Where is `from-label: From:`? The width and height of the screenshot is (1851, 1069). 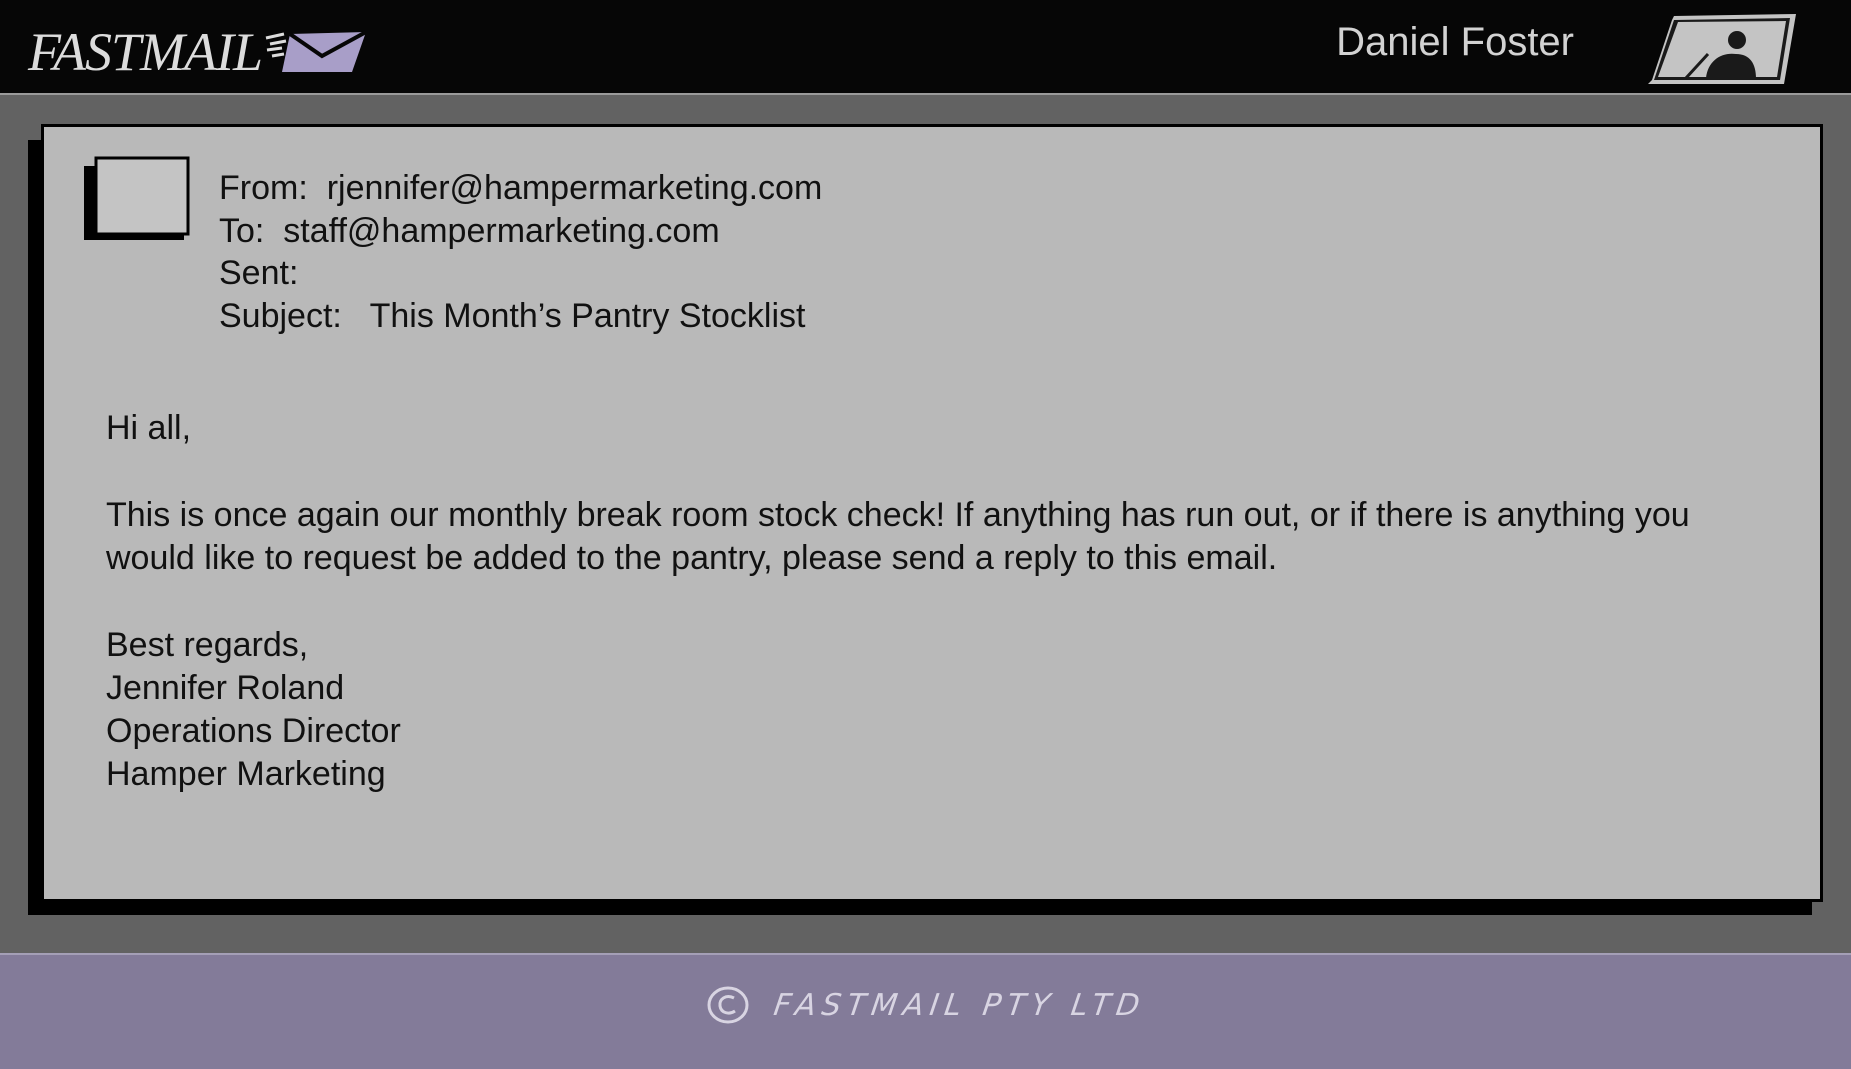
from-label: From: is located at coordinates (263, 188).